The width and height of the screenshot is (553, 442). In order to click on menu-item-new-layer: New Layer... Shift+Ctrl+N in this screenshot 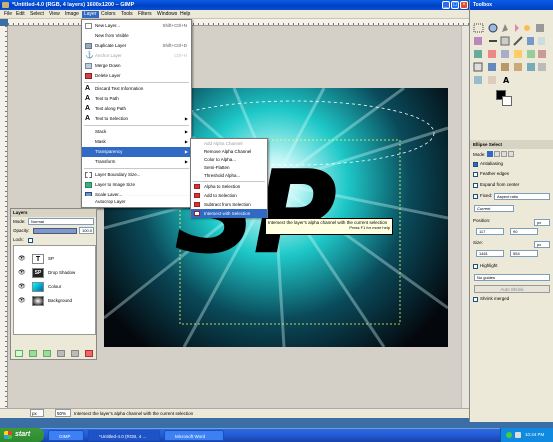, I will do `click(136, 26)`.